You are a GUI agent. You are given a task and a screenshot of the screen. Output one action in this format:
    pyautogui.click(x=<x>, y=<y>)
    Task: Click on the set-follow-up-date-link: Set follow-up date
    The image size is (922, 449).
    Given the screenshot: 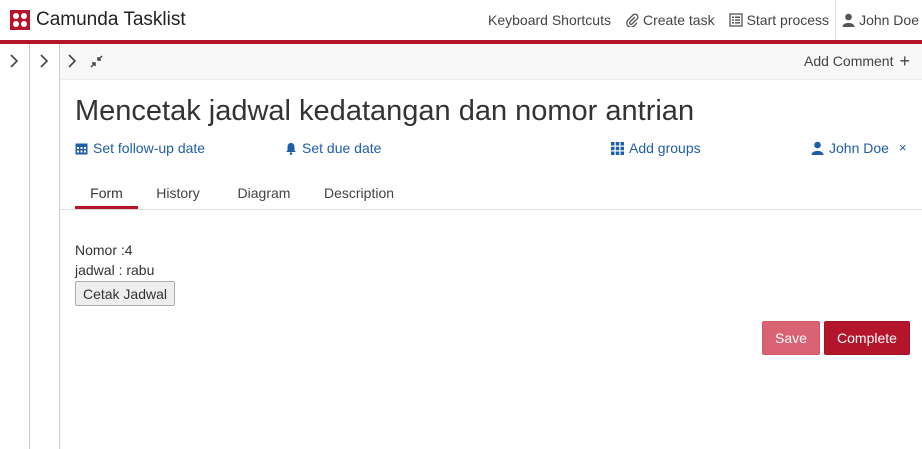 What is the action you would take?
    pyautogui.click(x=140, y=148)
    